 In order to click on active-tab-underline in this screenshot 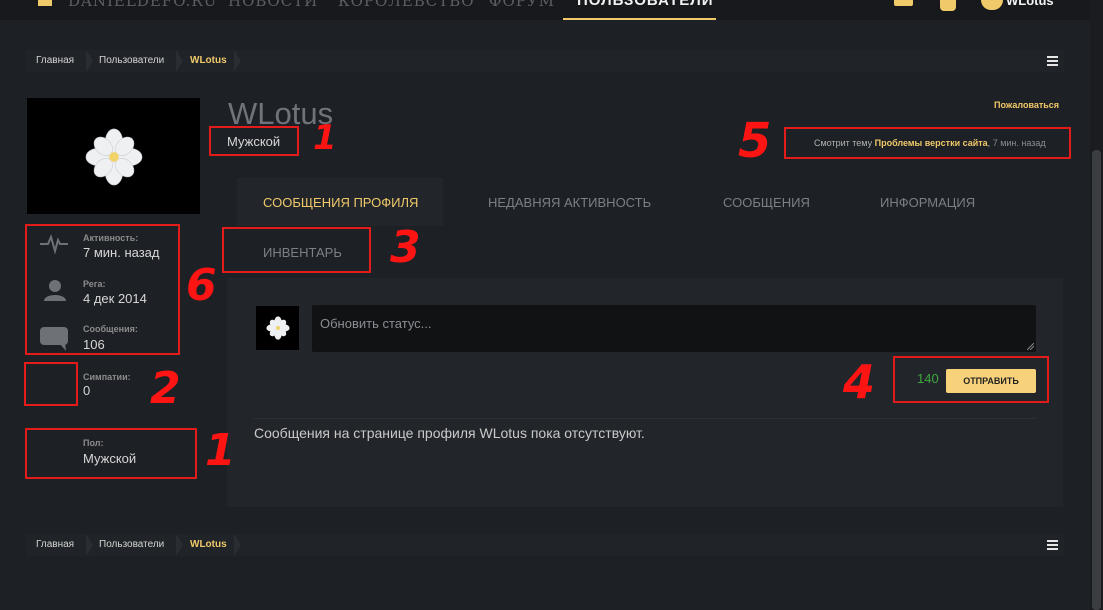, I will do `click(639, 19)`.